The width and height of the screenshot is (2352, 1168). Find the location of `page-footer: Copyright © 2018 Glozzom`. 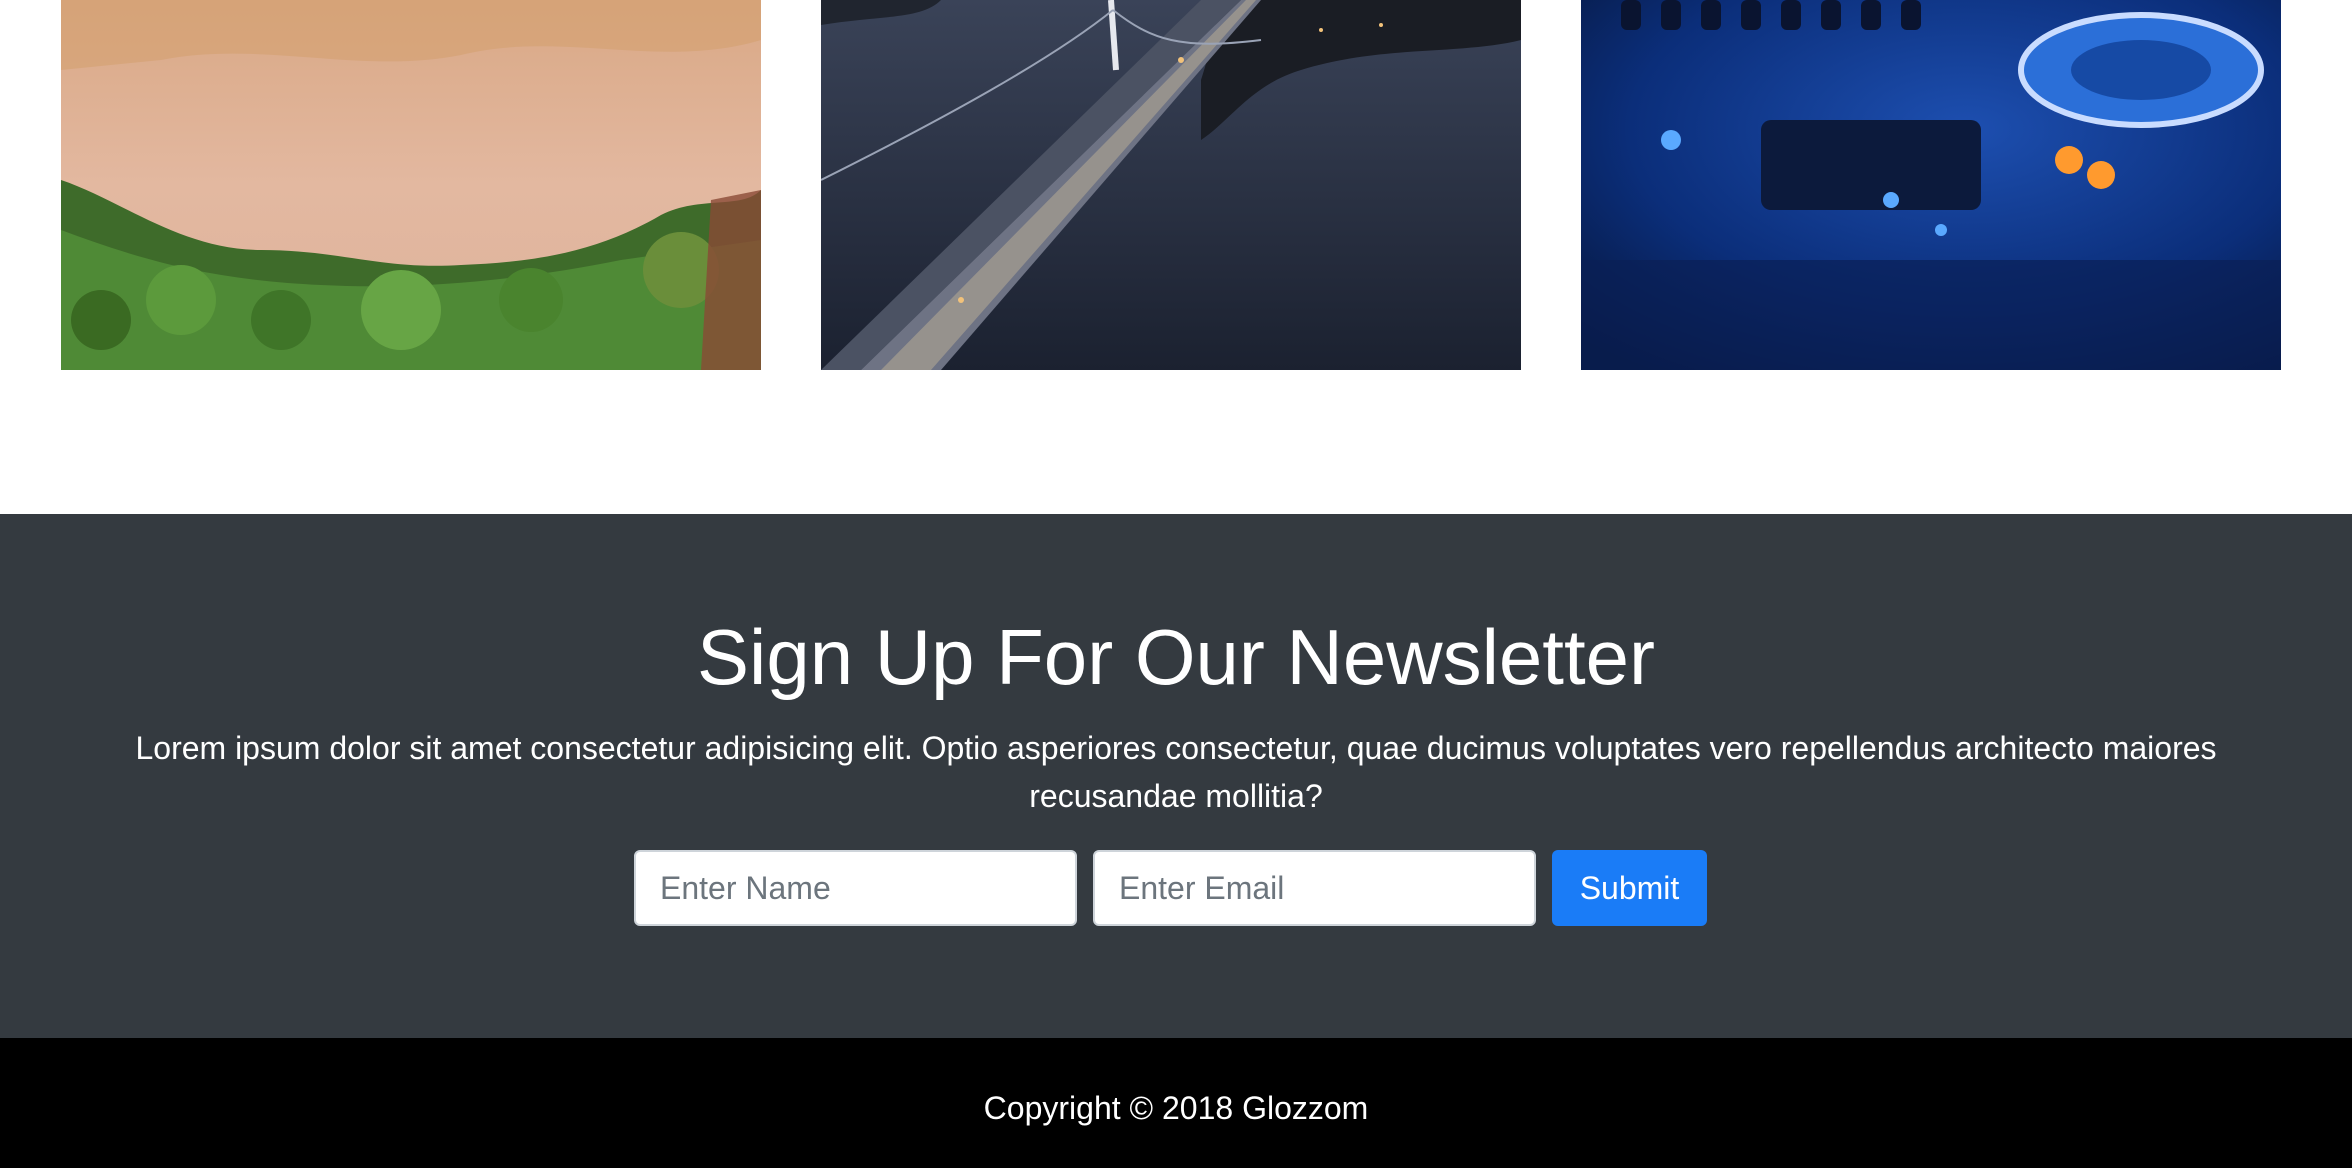

page-footer: Copyright © 2018 Glozzom is located at coordinates (1176, 1103).